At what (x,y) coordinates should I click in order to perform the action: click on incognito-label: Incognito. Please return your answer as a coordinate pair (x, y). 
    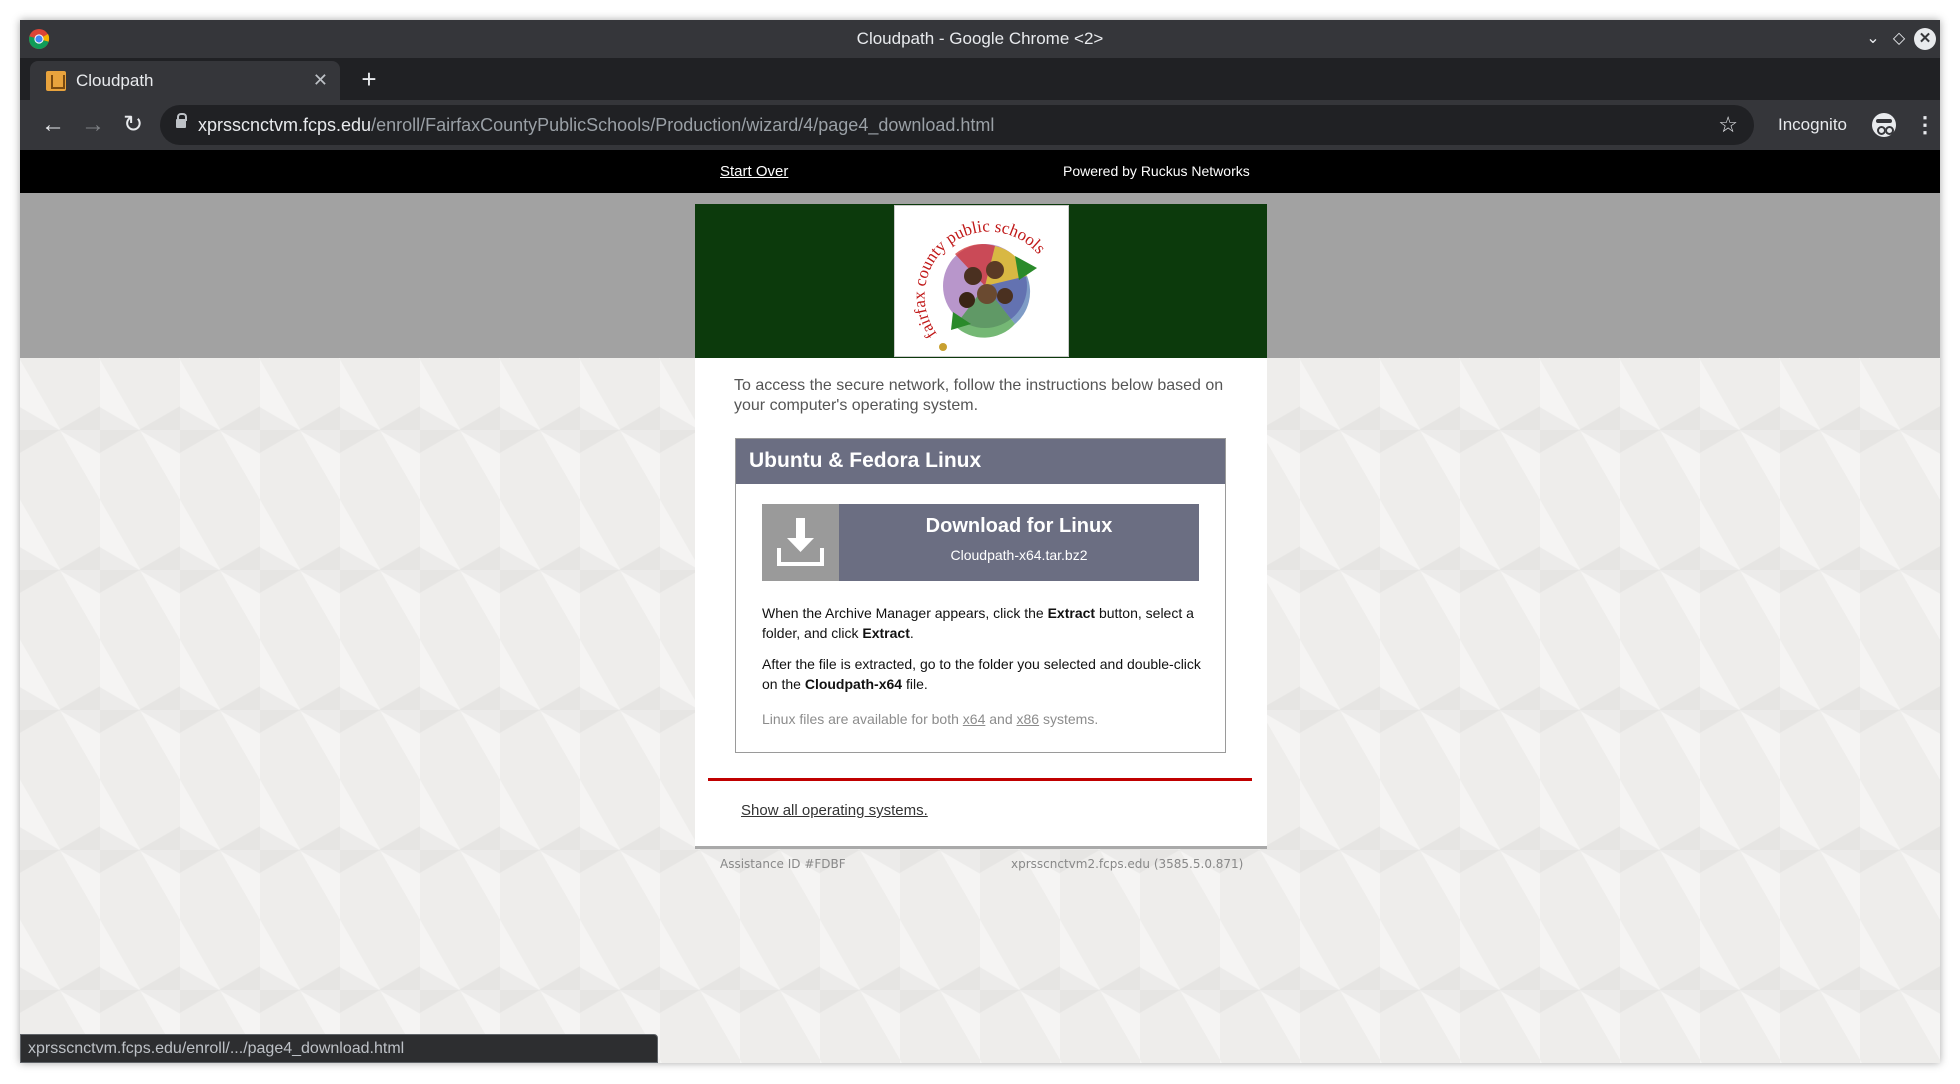
    Looking at the image, I should click on (1812, 124).